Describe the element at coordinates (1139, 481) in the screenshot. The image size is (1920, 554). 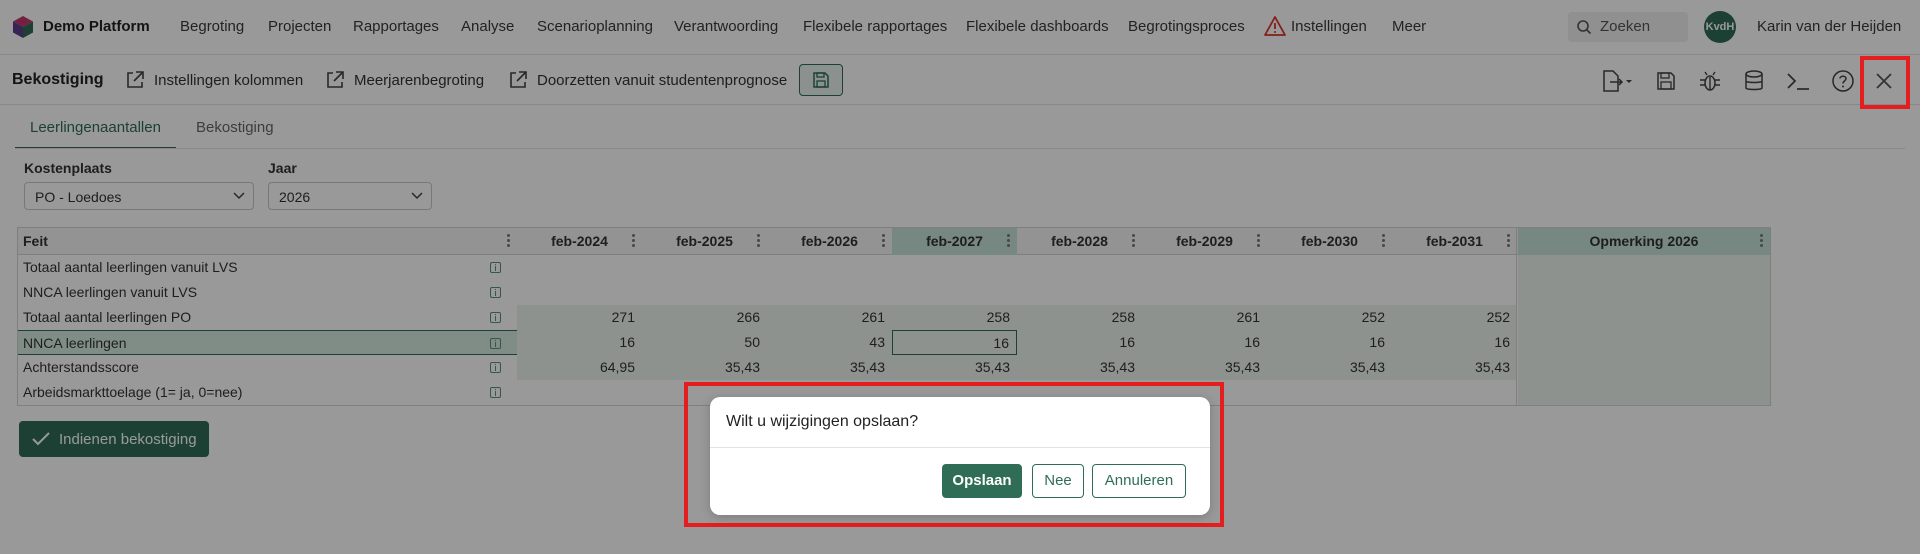
I see `annuleren-button: Annuleren` at that location.